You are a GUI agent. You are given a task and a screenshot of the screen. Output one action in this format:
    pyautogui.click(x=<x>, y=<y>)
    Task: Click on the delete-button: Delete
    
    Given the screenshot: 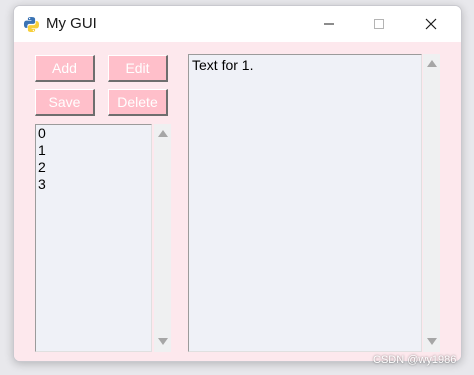 What is the action you would take?
    pyautogui.click(x=138, y=102)
    